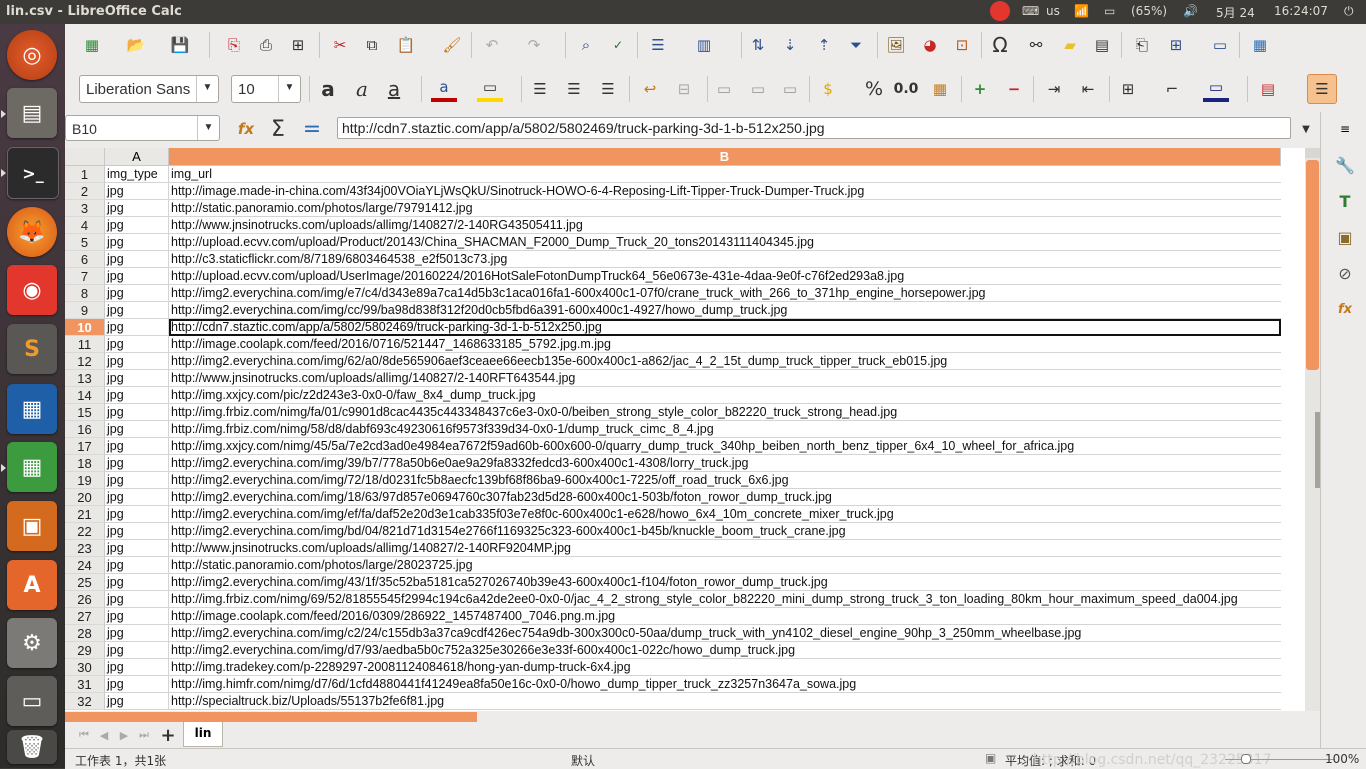 The width and height of the screenshot is (1366, 769). What do you see at coordinates (490, 89) in the screenshot?
I see `highlight-color-icon: ▭` at bounding box center [490, 89].